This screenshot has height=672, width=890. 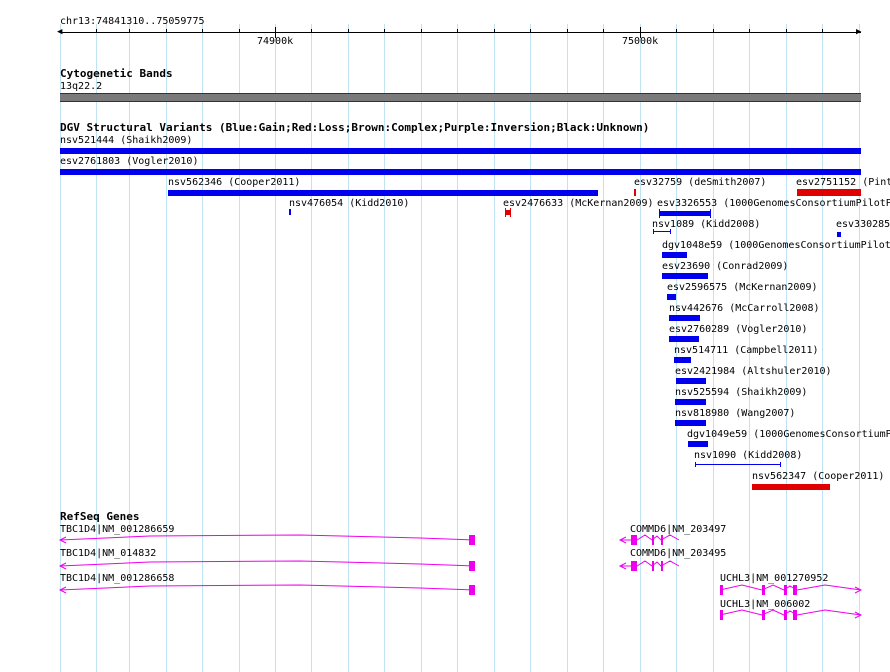 What do you see at coordinates (117, 578) in the screenshot?
I see `refseq-gene-label: TBC1D4|NM_001286658` at bounding box center [117, 578].